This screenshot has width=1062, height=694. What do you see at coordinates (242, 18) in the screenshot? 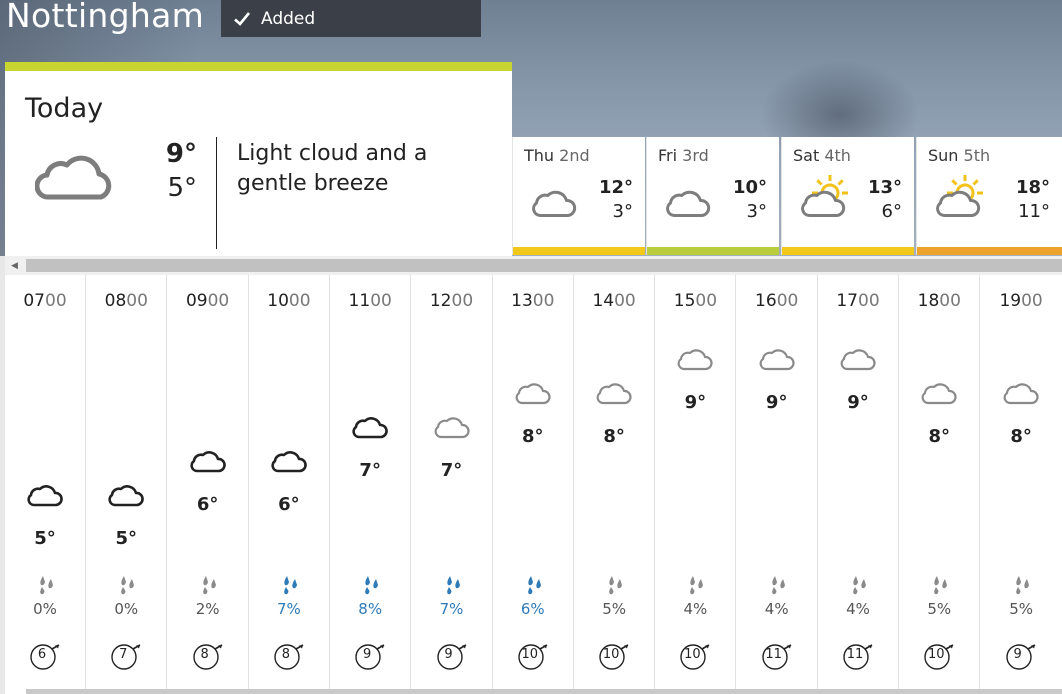
I see `checkmark-icon` at bounding box center [242, 18].